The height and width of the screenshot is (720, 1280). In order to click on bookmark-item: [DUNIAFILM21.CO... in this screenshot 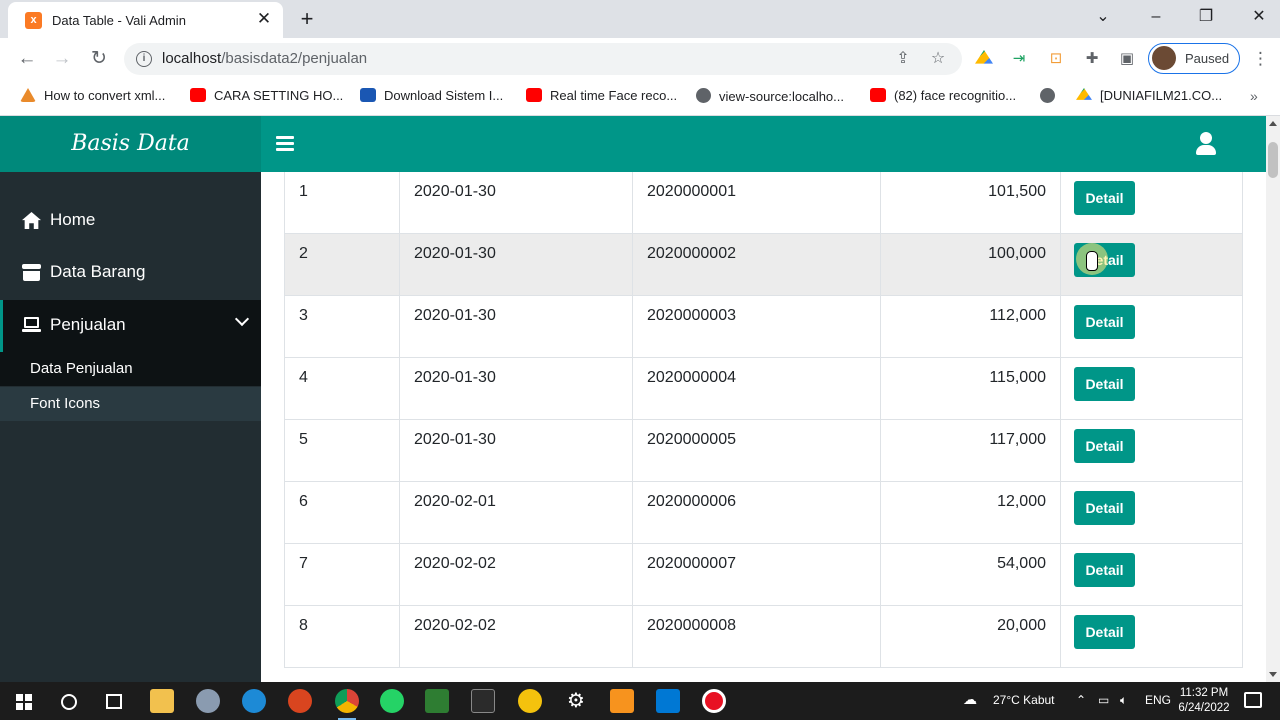, I will do `click(1149, 98)`.